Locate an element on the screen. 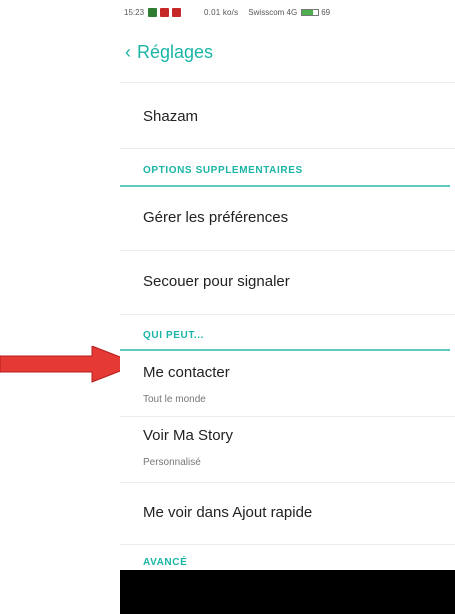 The height and width of the screenshot is (614, 455). chevron-left-icon: ‹ is located at coordinates (128, 52).